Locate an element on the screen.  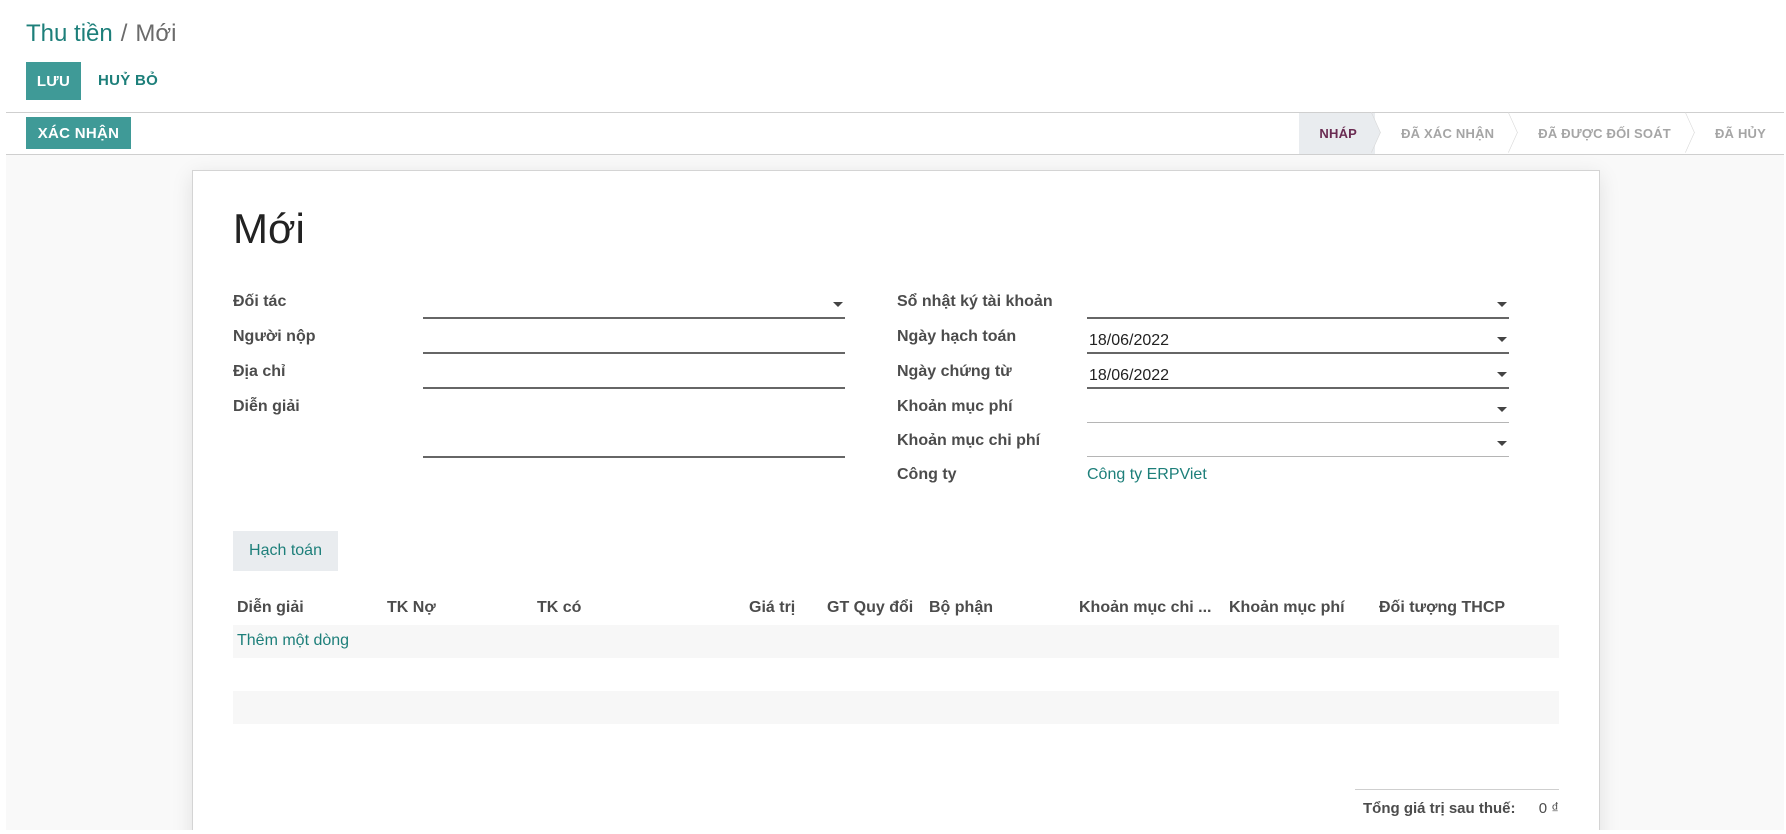
total-label: Tổng giá trị sau thuế: is located at coordinates (1439, 808).